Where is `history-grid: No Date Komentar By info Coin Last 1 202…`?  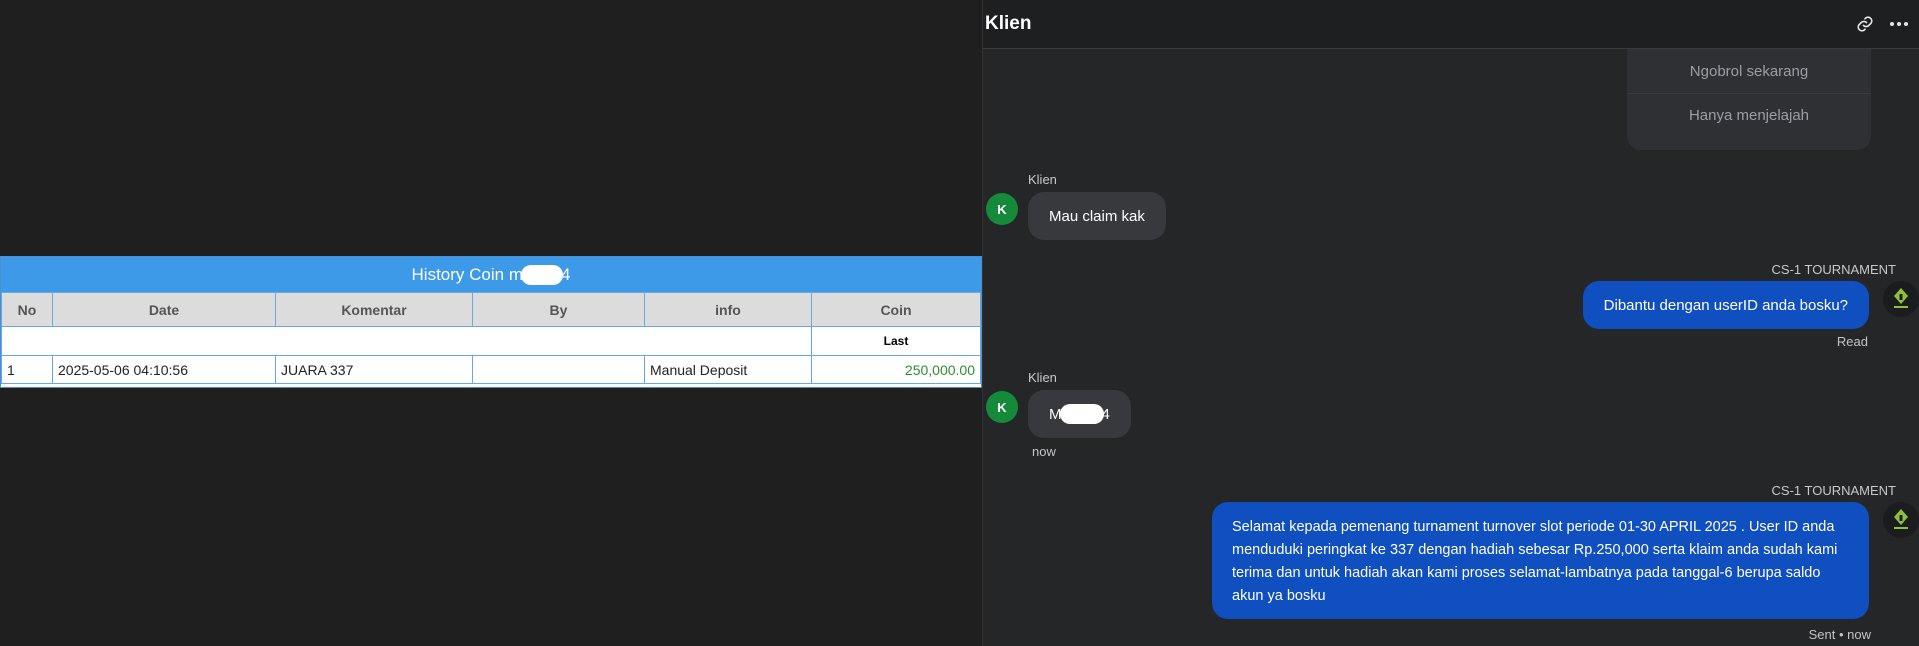 history-grid: No Date Komentar By info Coin Last 1 202… is located at coordinates (491, 338).